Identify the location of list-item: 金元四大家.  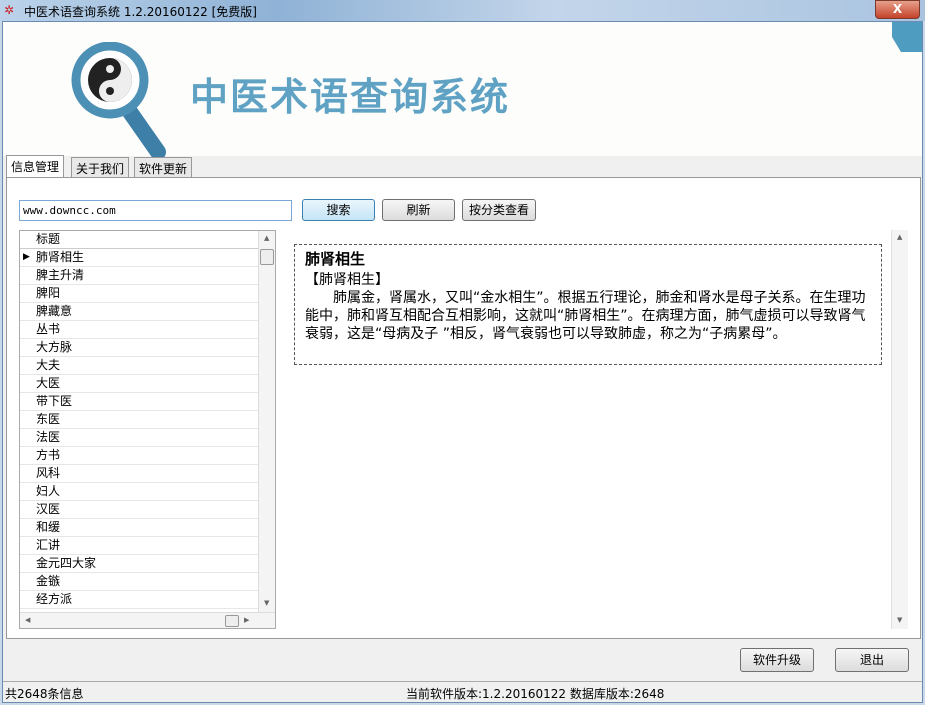
(139, 564).